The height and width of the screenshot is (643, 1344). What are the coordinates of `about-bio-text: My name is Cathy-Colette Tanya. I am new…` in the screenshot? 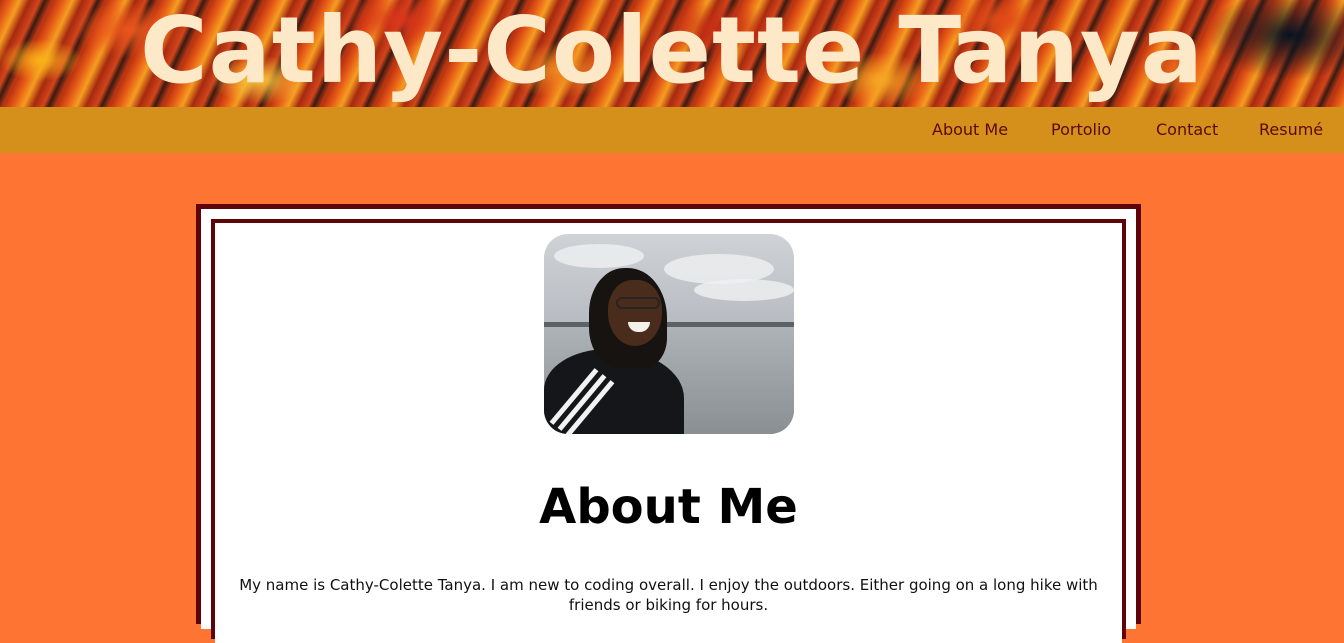 It's located at (668, 595).